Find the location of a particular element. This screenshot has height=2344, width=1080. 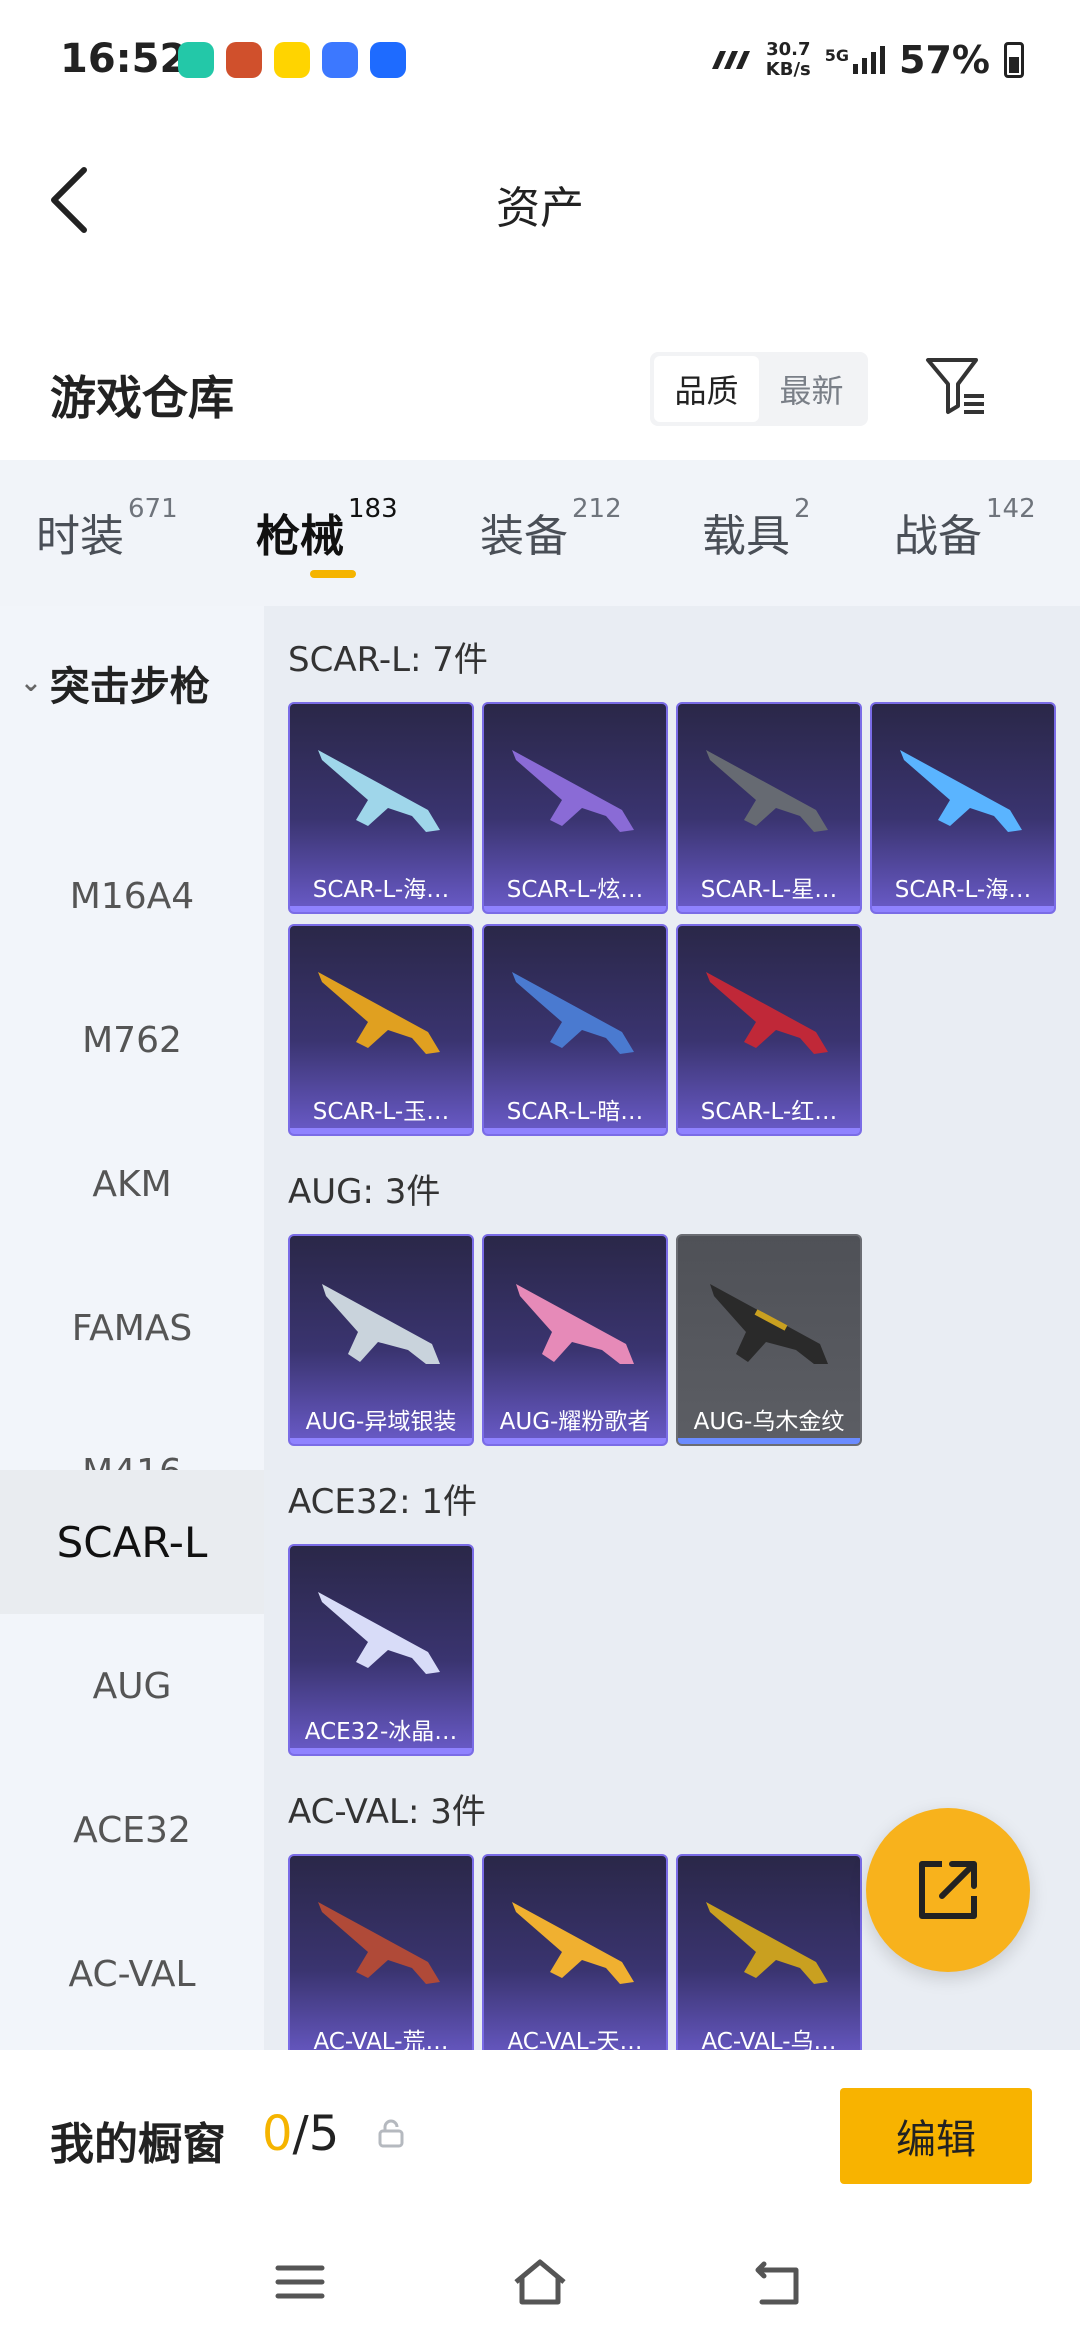

notification-icons is located at coordinates (292, 60).